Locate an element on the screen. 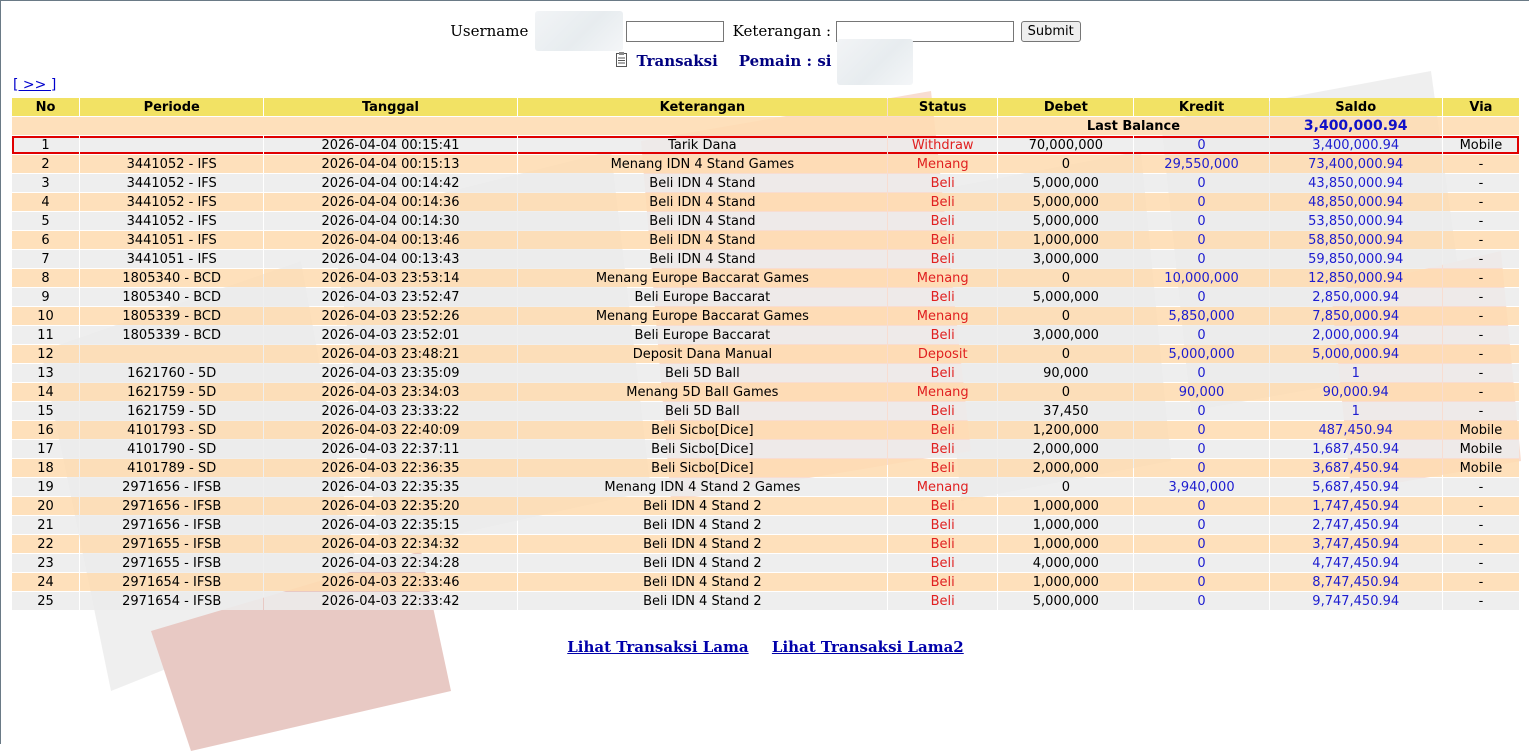  cell-saldo: 12,850,000.94 is located at coordinates (1355, 278).